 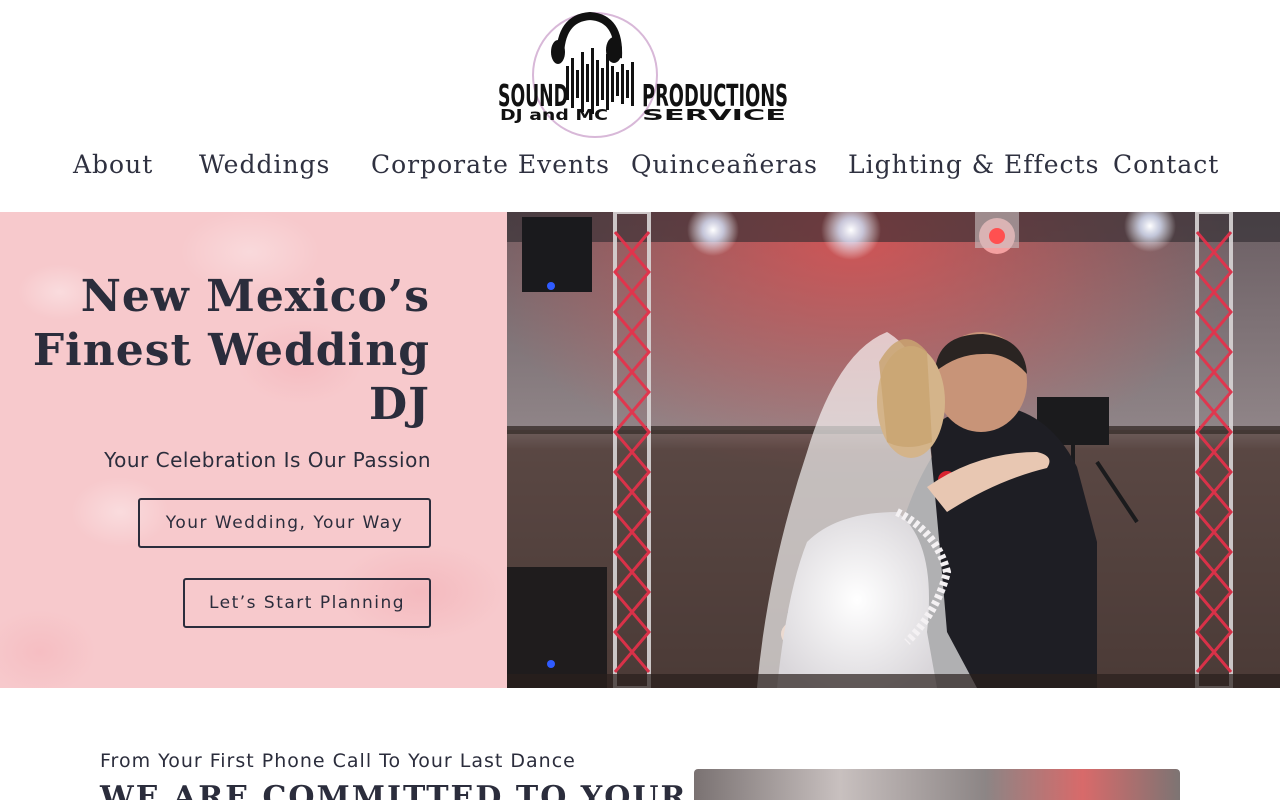 I want to click on your-wedding-button: Your Wedding, Your Way, so click(x=284, y=523).